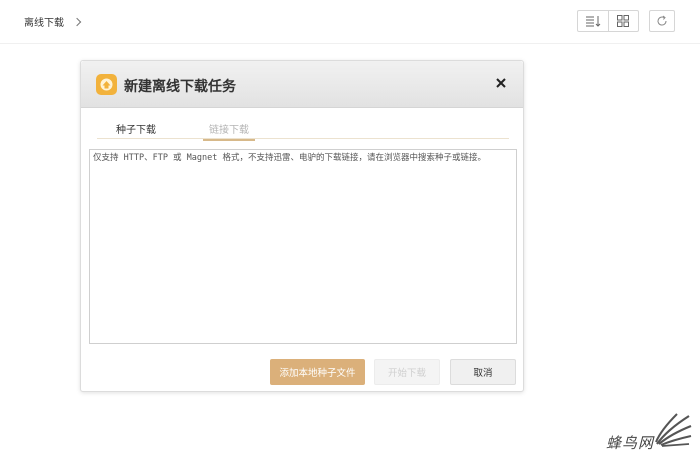 Image resolution: width=700 pixels, height=469 pixels. What do you see at coordinates (229, 131) in the screenshot?
I see `tab-link-download: 链接下载` at bounding box center [229, 131].